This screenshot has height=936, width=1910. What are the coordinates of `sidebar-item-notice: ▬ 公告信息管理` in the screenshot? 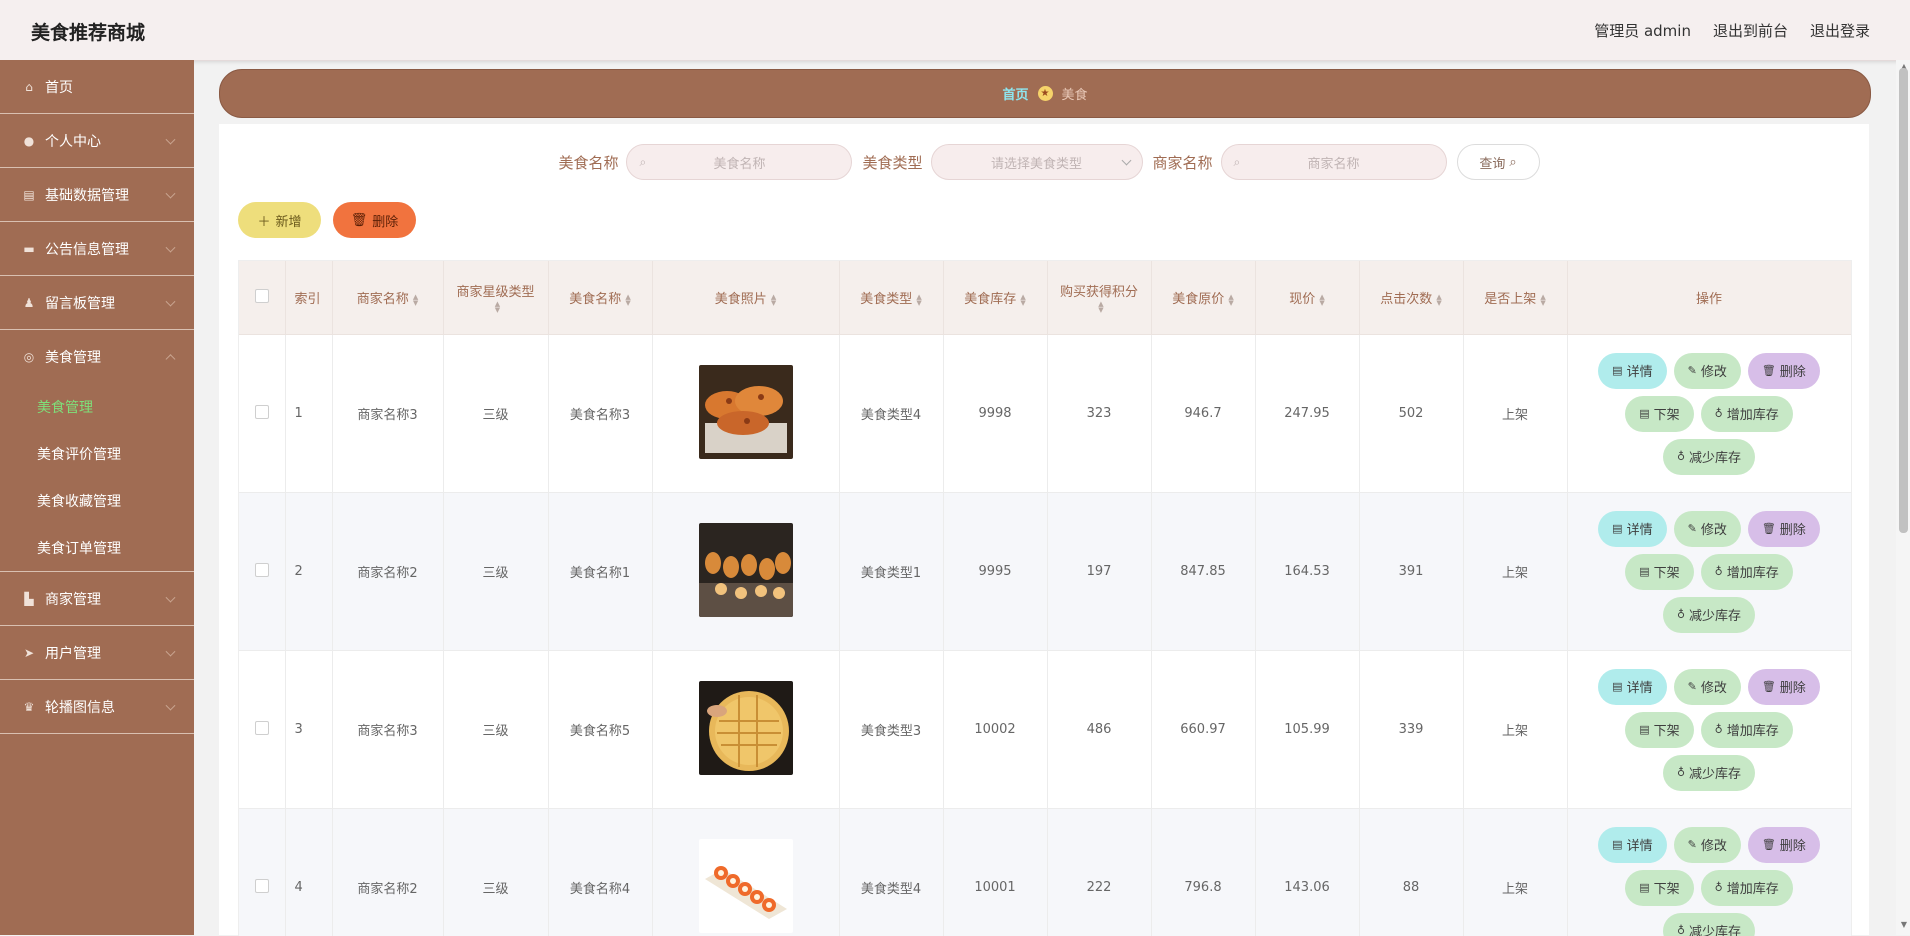 It's located at (97, 249).